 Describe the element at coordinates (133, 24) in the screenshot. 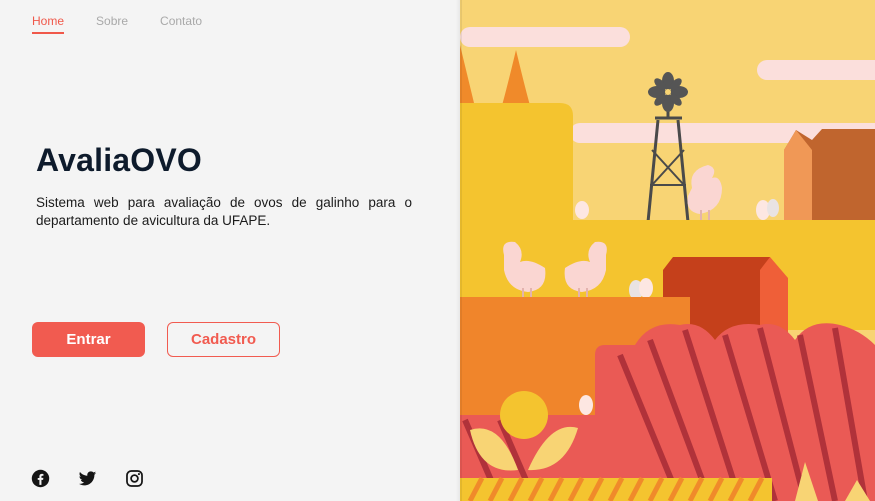

I see `top-nav: Home Sobre Contato` at that location.